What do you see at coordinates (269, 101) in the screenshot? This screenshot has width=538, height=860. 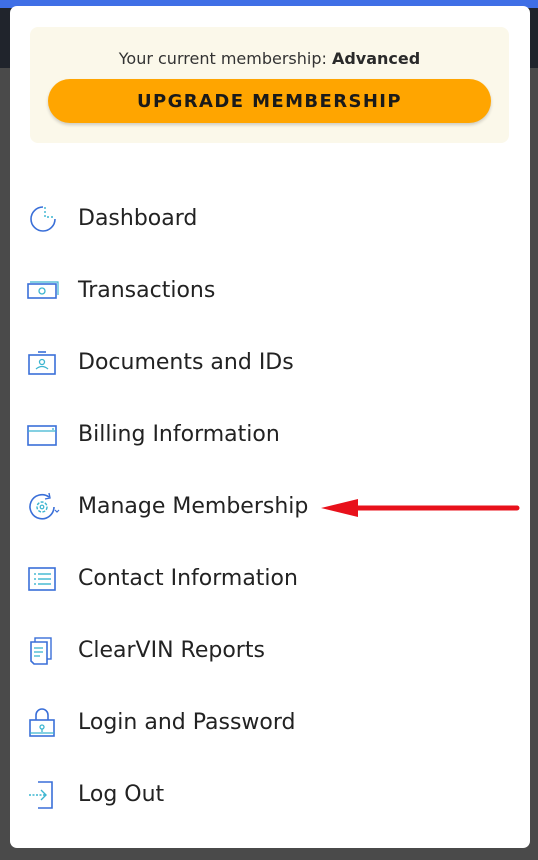 I see `upgrade-membership-button: UPGRADE MEMBERSHIP` at bounding box center [269, 101].